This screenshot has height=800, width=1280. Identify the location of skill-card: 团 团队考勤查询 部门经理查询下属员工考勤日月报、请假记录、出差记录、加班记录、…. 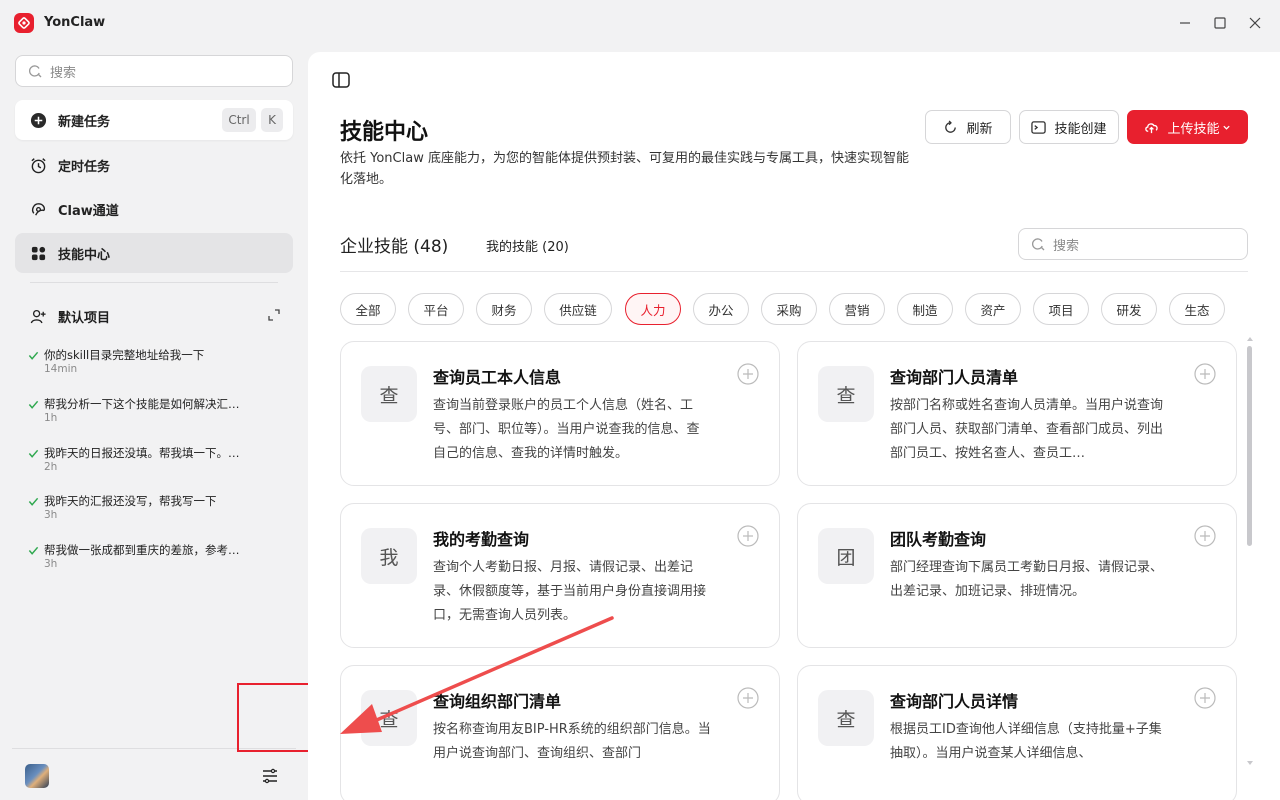
(1017, 575).